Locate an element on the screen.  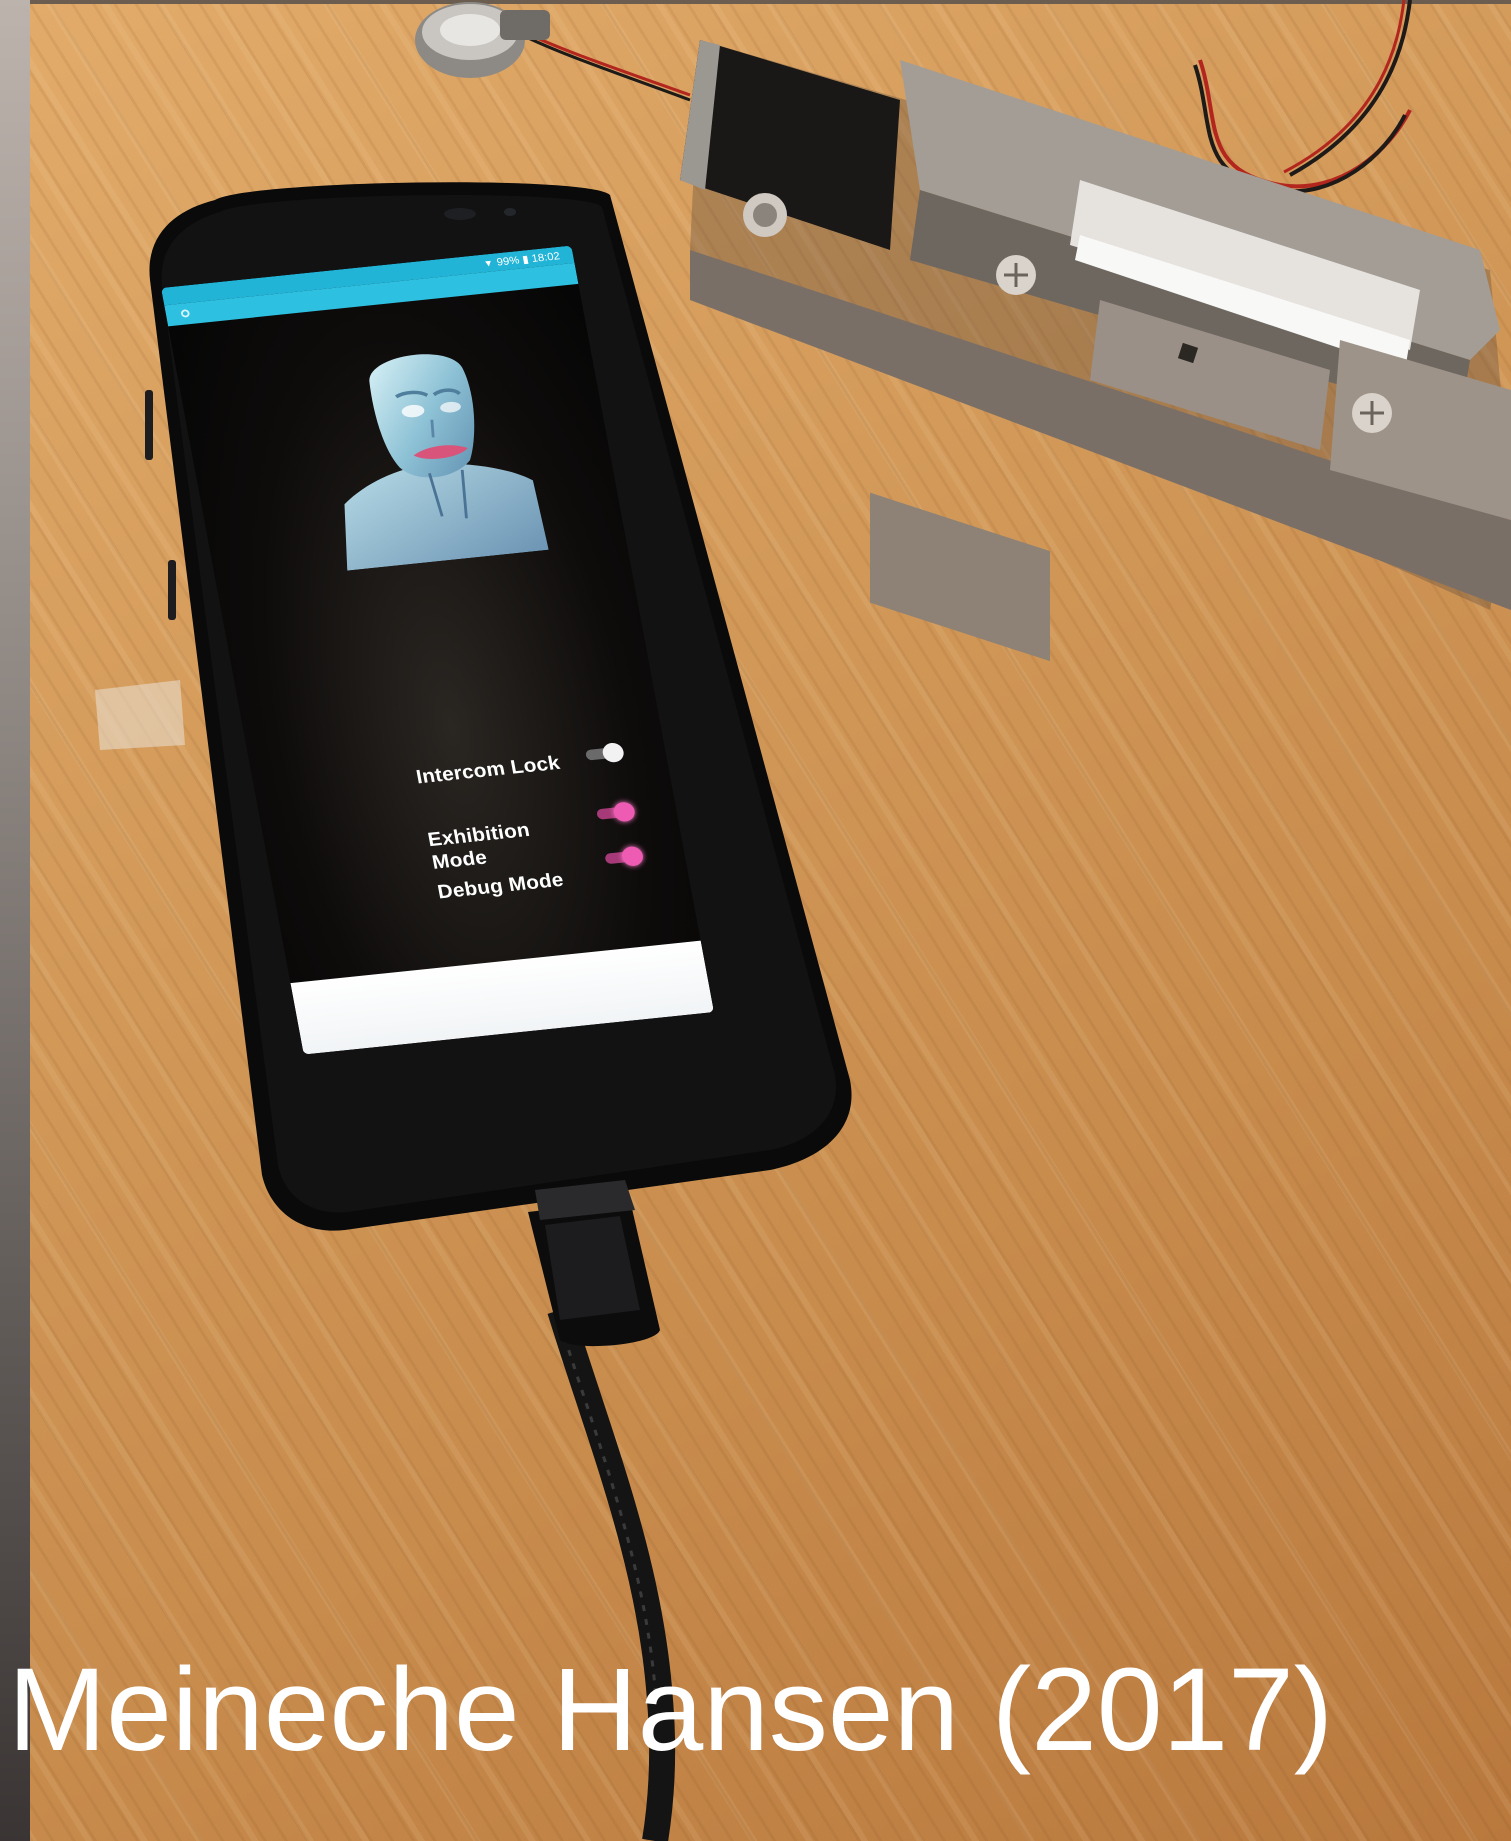
wire-top-right is located at coordinates (1350, 88).